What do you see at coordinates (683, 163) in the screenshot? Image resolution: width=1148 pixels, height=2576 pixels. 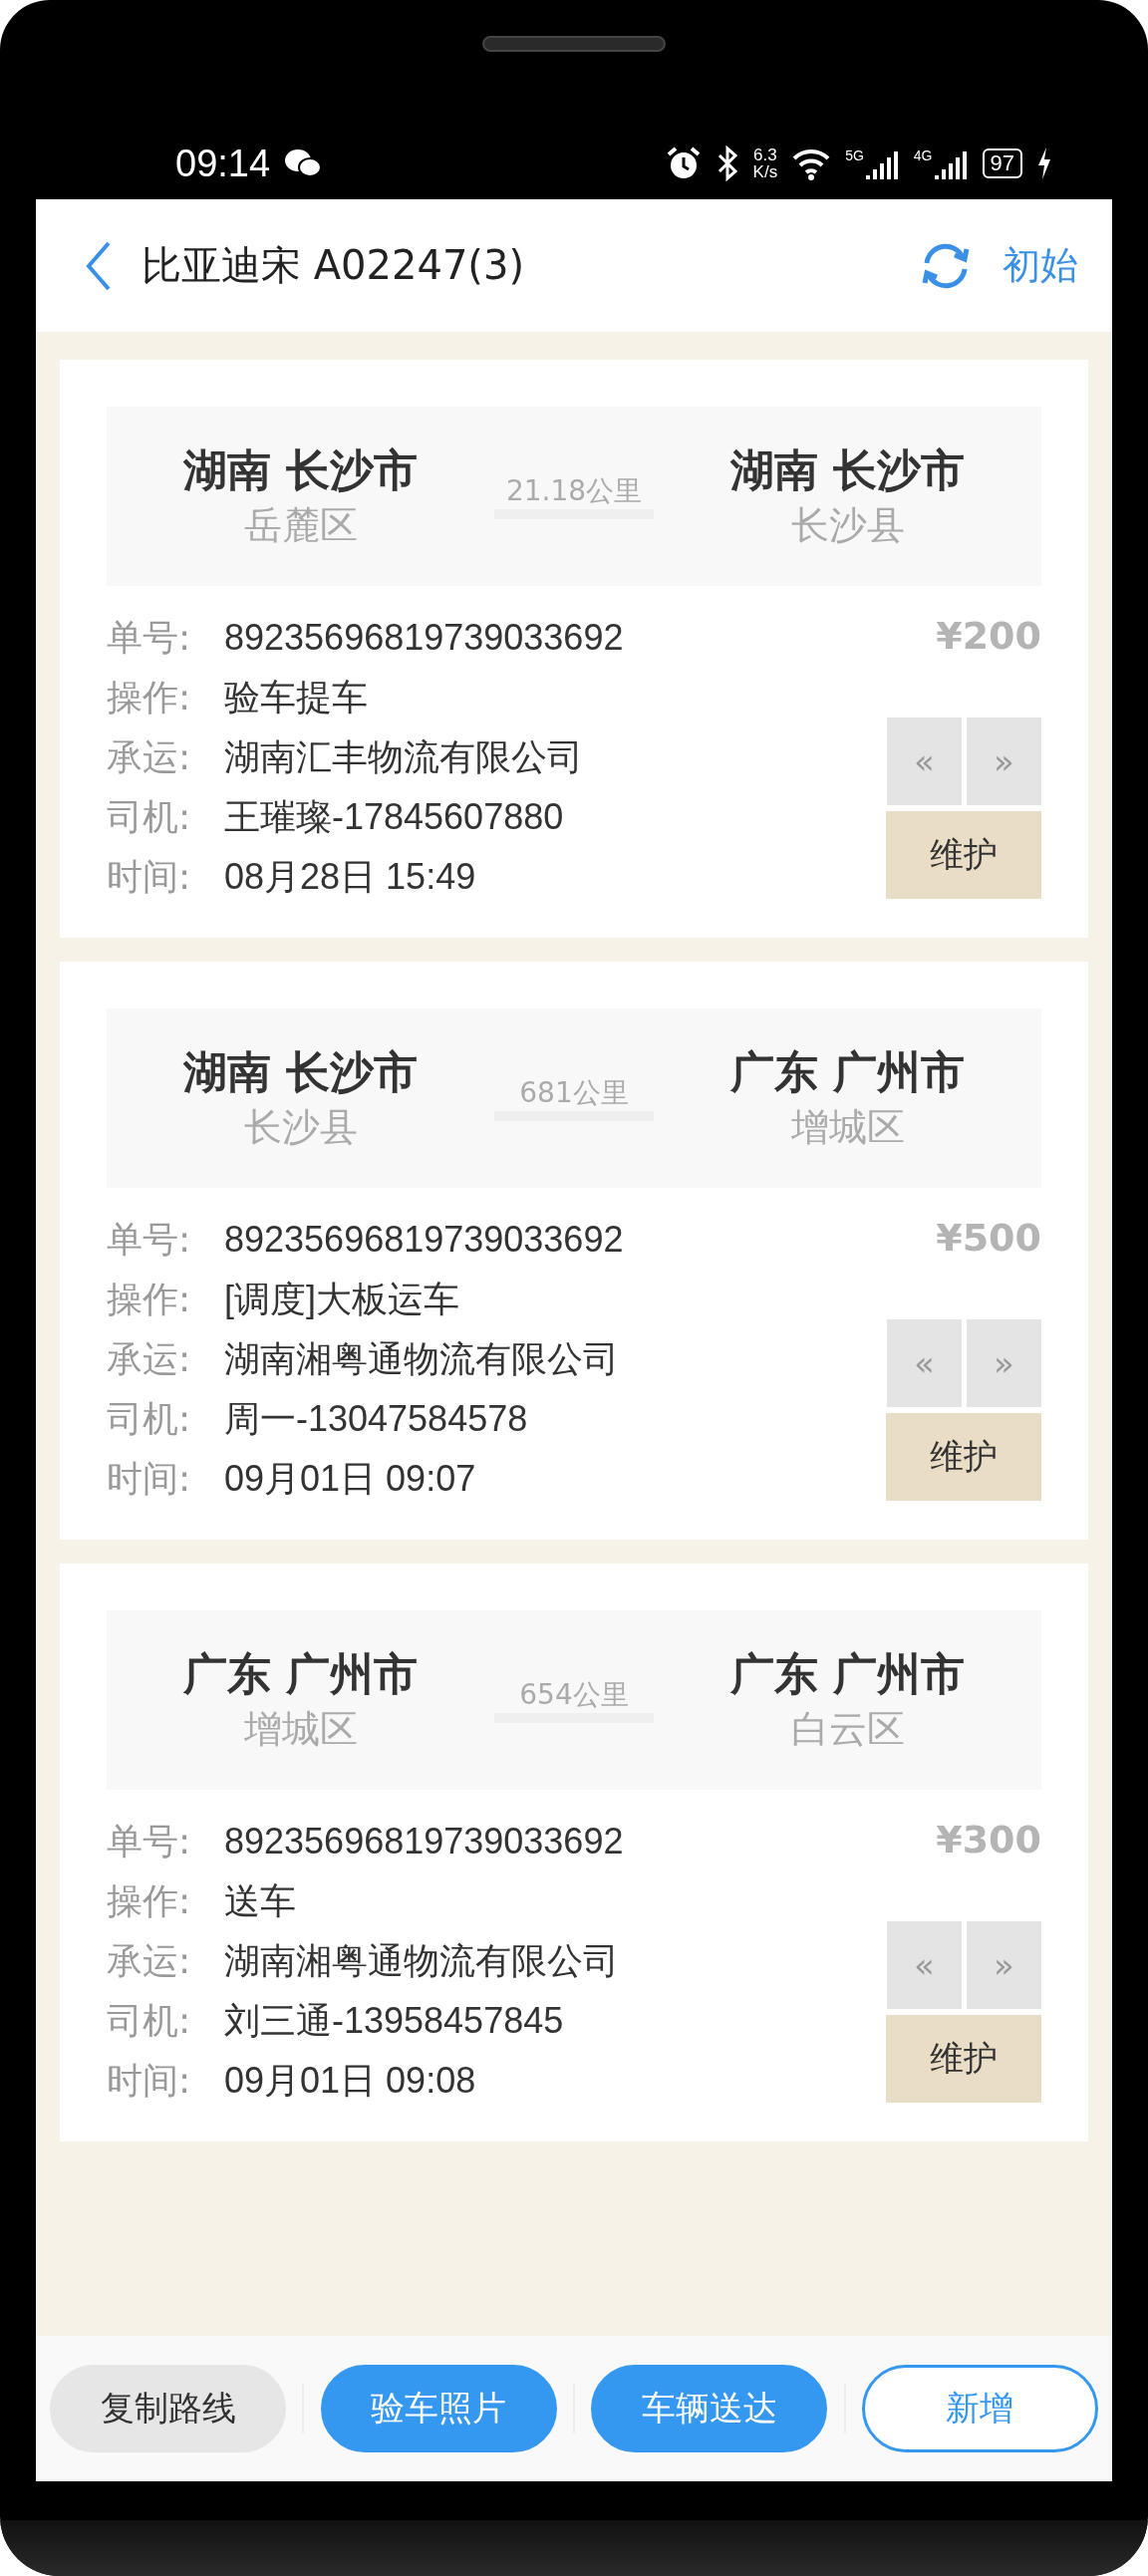 I see `alarm-icon` at bounding box center [683, 163].